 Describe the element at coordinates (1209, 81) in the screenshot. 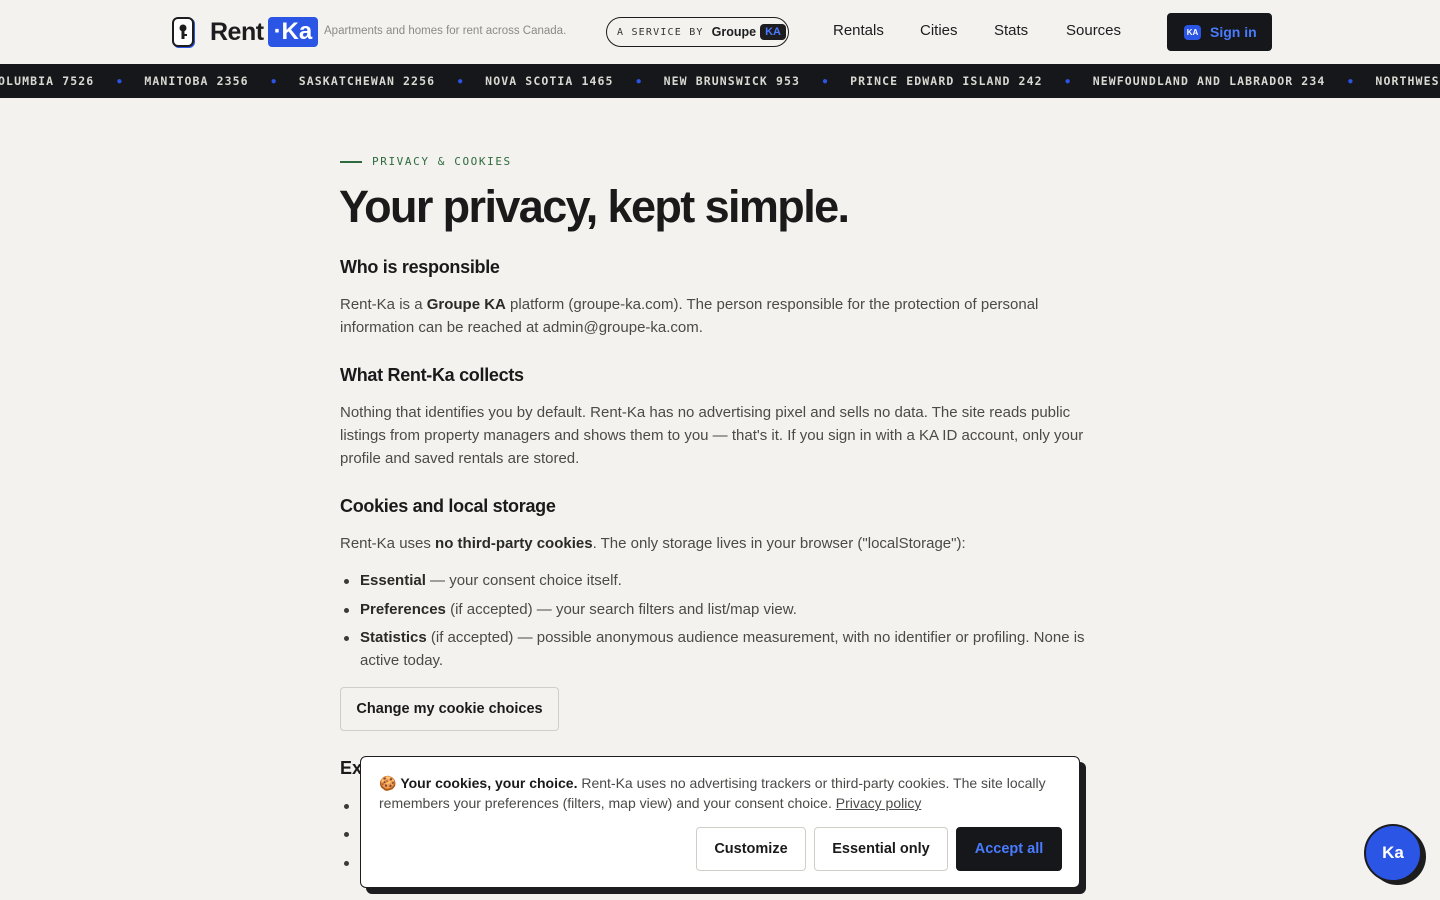

I see `ticker-item: NEWFOUNDLAND AND LABRADOR 234` at that location.